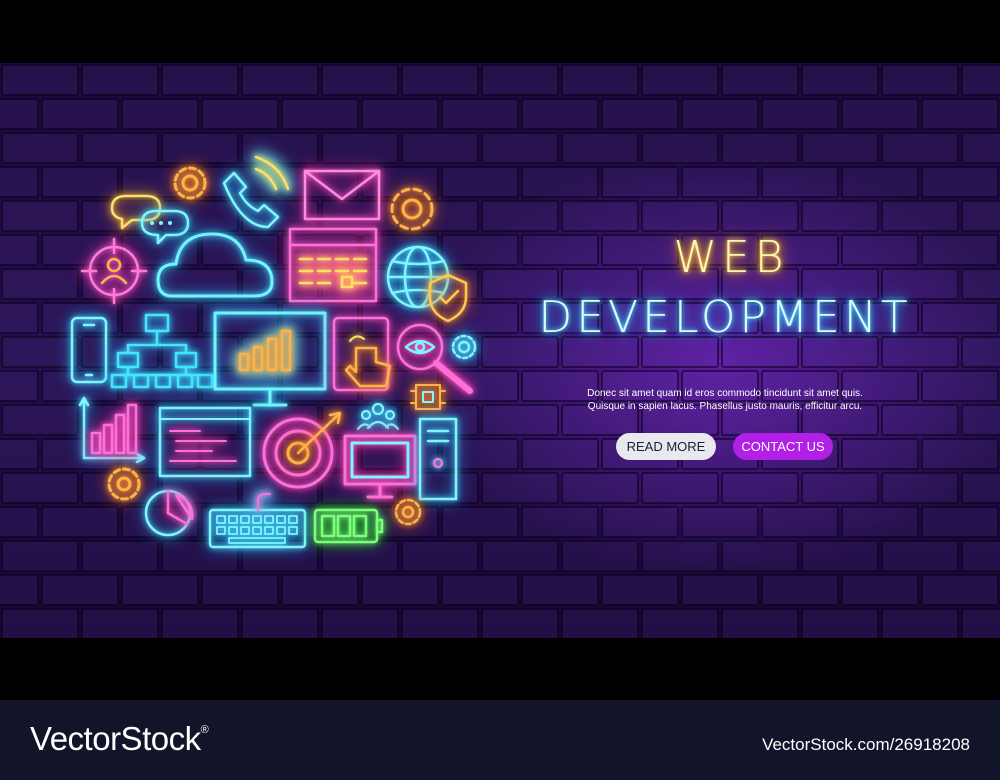  Describe the element at coordinates (666, 446) in the screenshot. I see `read-more-button: READ MORE` at that location.